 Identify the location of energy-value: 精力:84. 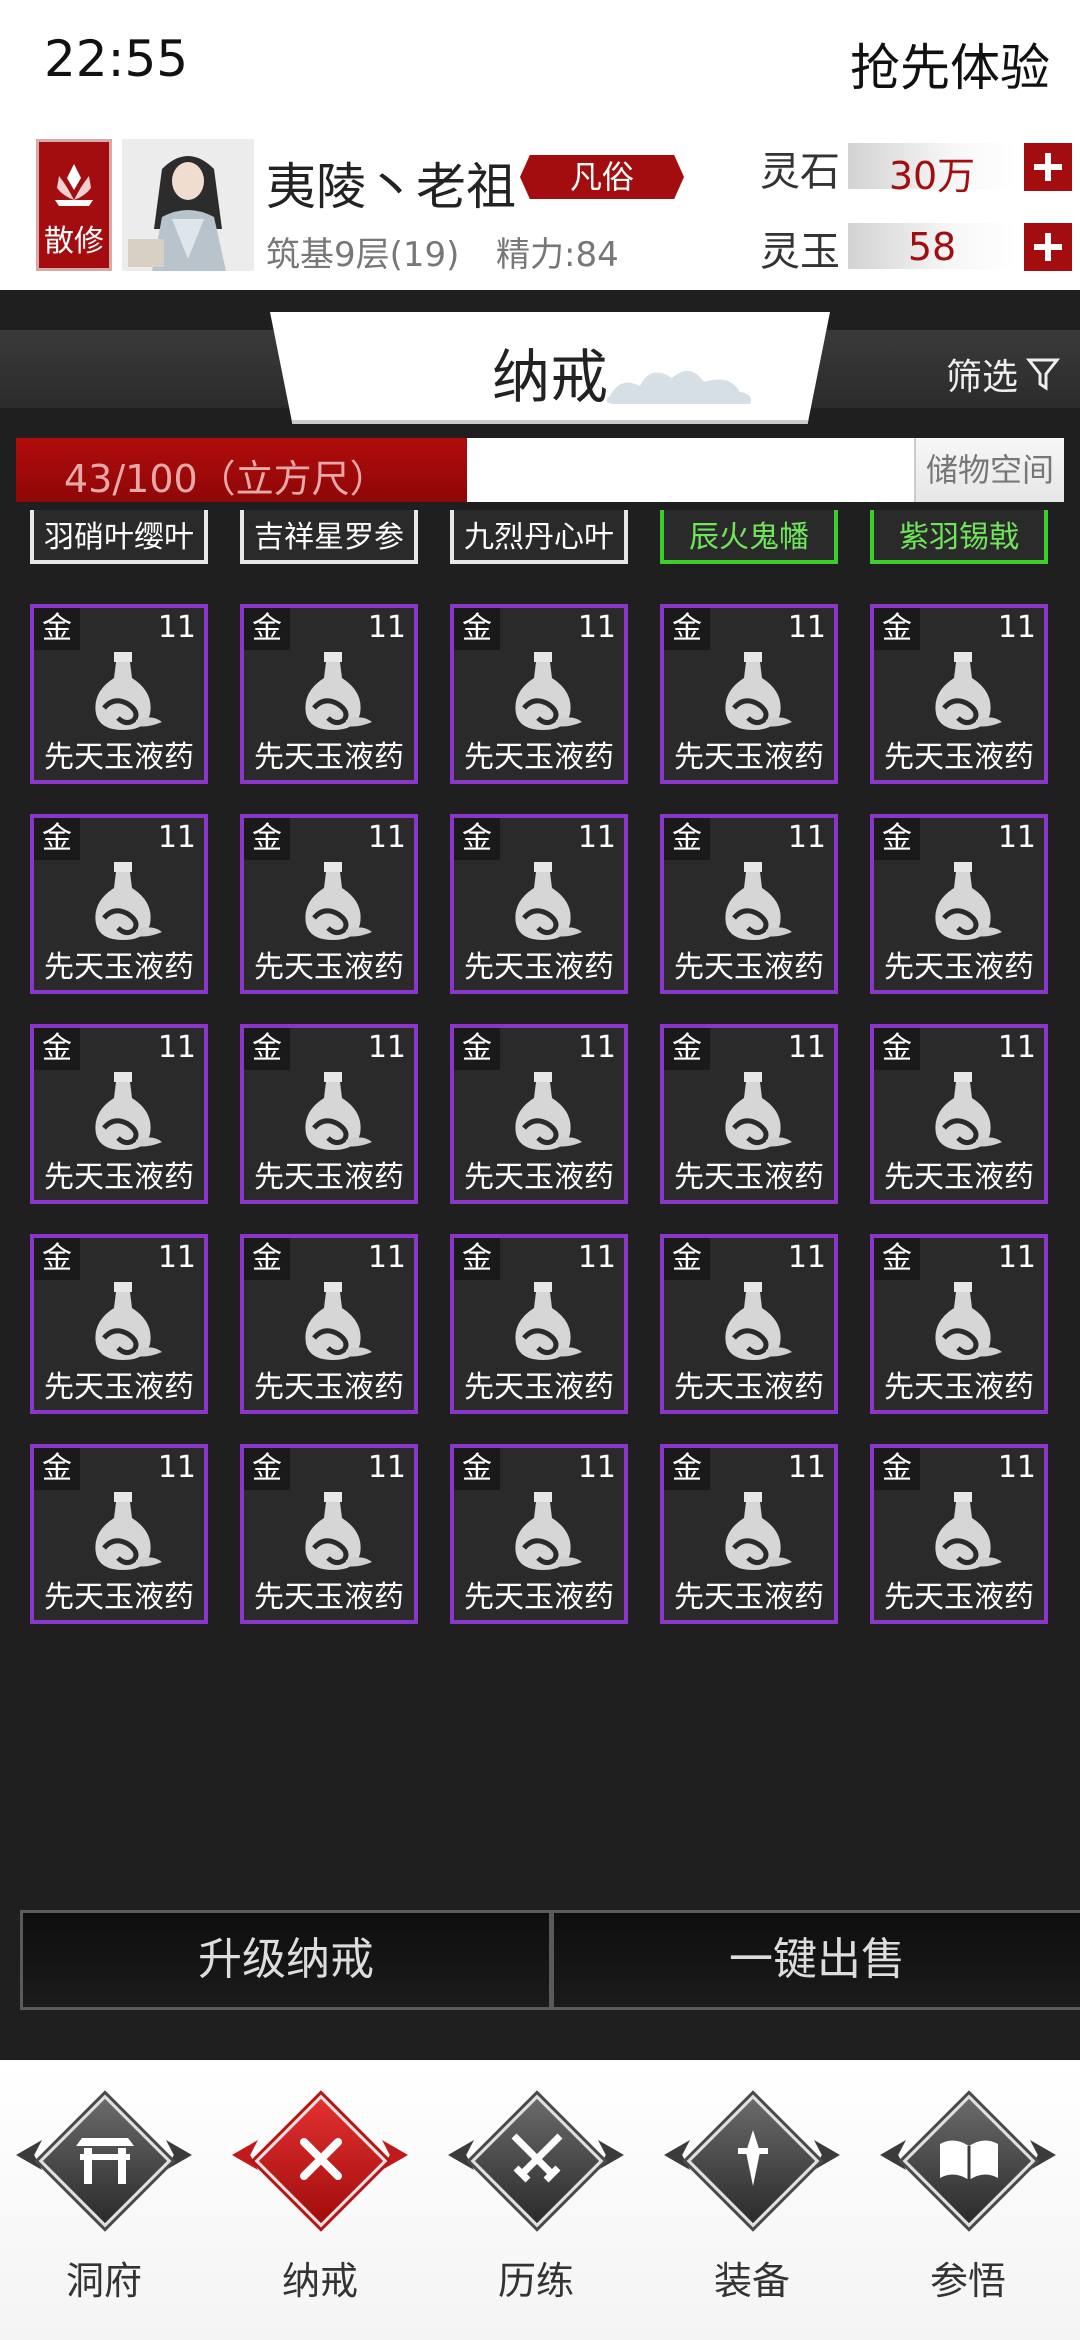
(557, 255).